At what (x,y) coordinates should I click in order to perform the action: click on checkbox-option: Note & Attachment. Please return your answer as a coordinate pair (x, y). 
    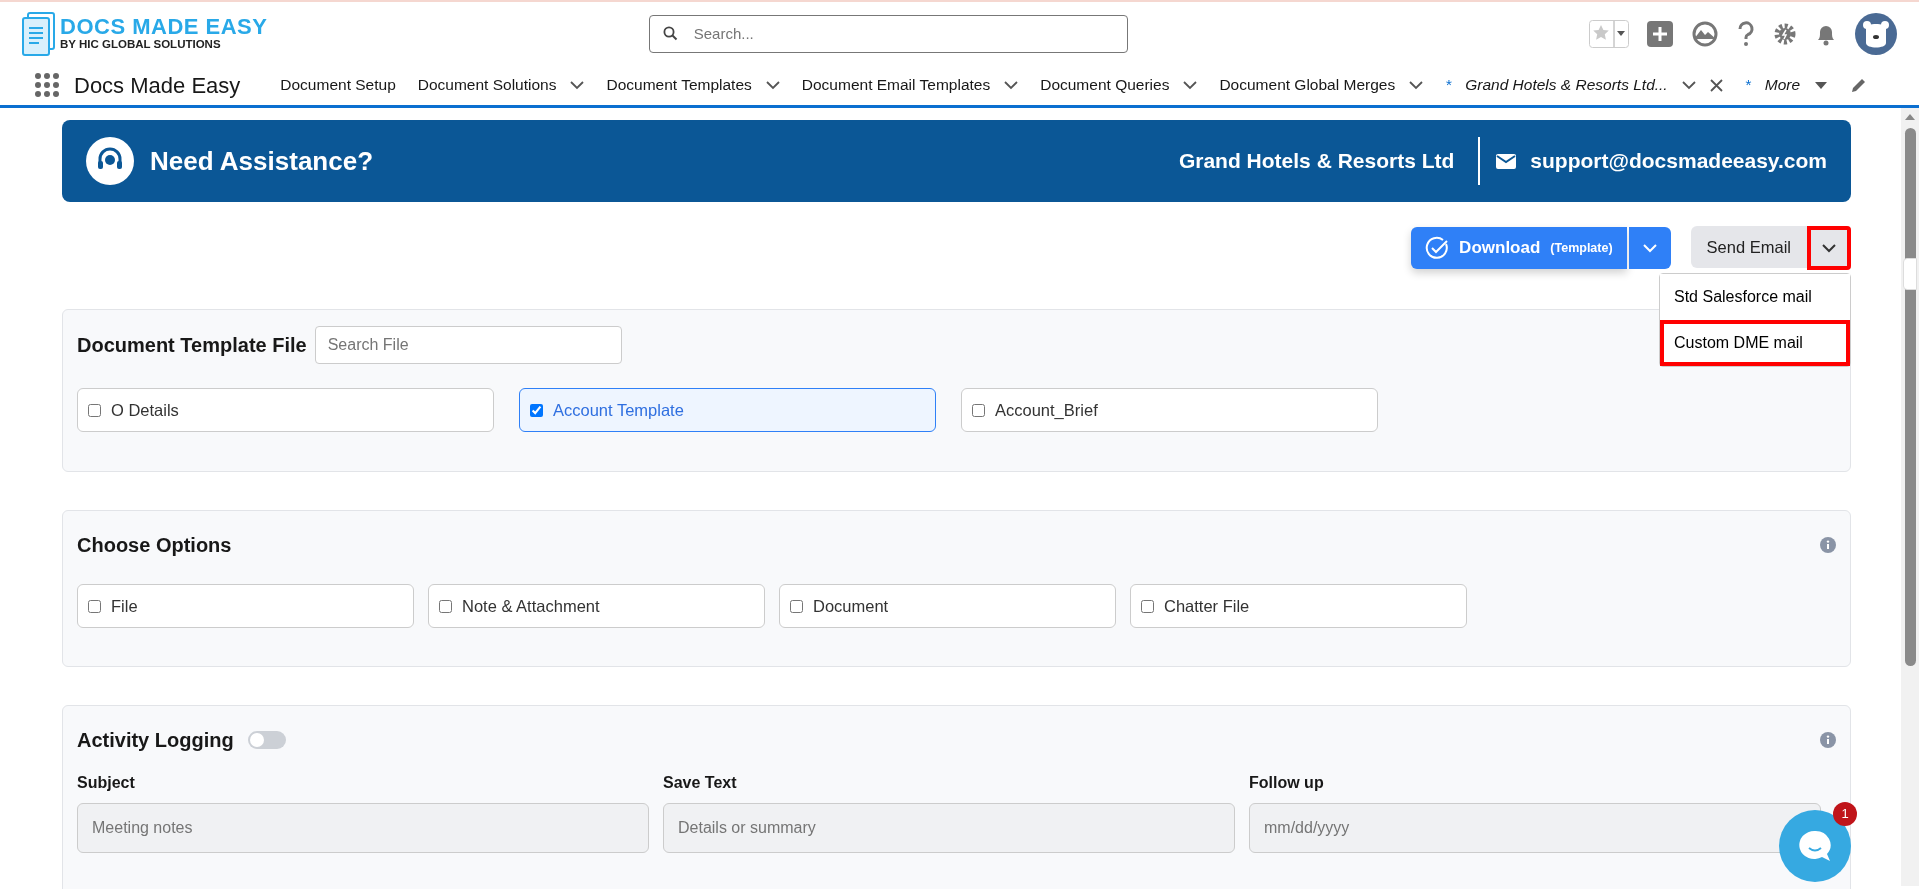
    Looking at the image, I should click on (596, 606).